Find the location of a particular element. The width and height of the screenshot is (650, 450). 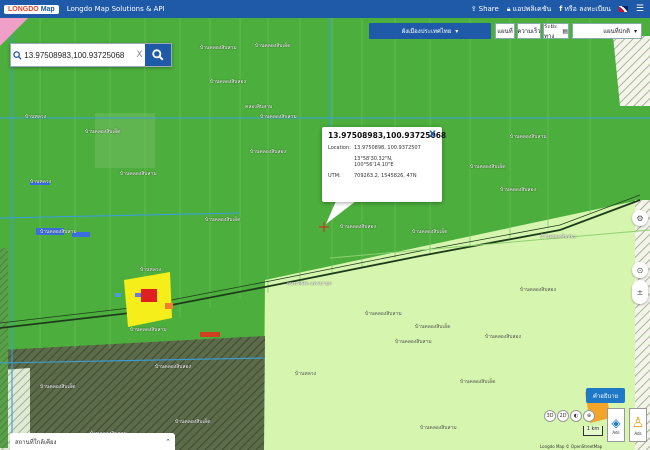

close-icon: X is located at coordinates (432, 135).